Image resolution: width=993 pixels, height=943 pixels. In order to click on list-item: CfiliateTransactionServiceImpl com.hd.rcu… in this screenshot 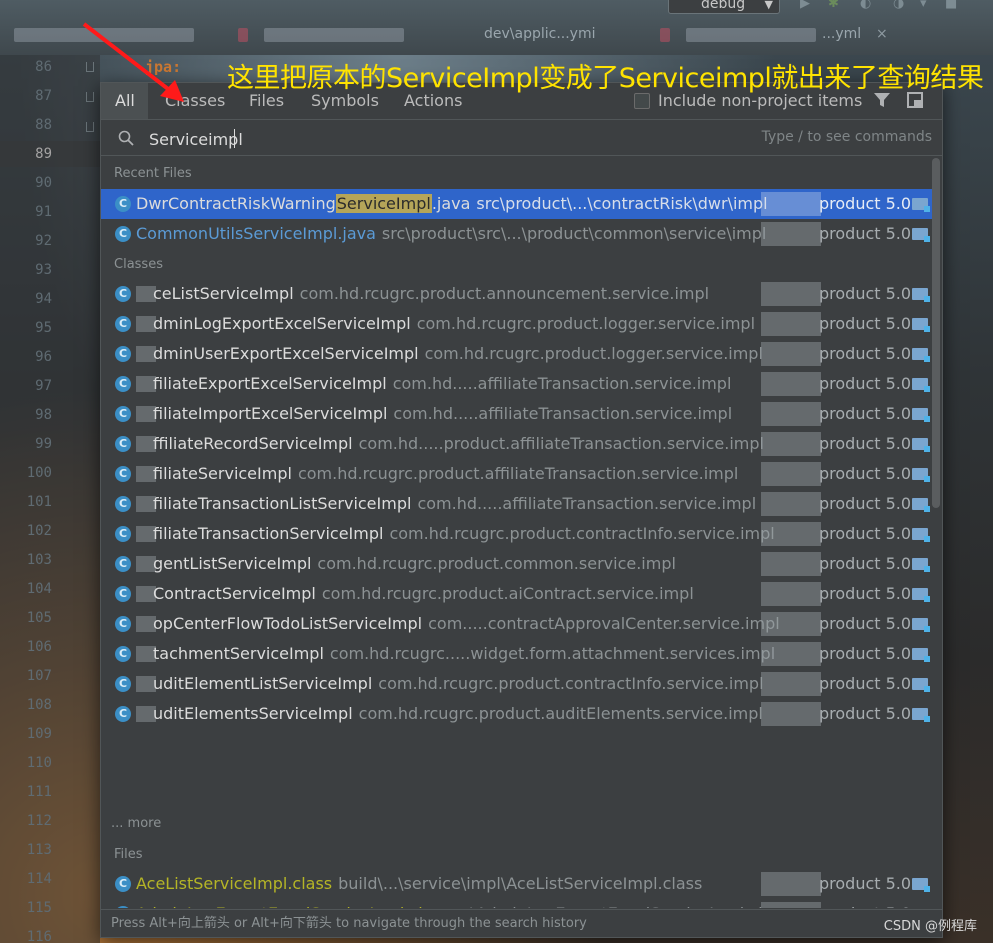, I will do `click(516, 534)`.